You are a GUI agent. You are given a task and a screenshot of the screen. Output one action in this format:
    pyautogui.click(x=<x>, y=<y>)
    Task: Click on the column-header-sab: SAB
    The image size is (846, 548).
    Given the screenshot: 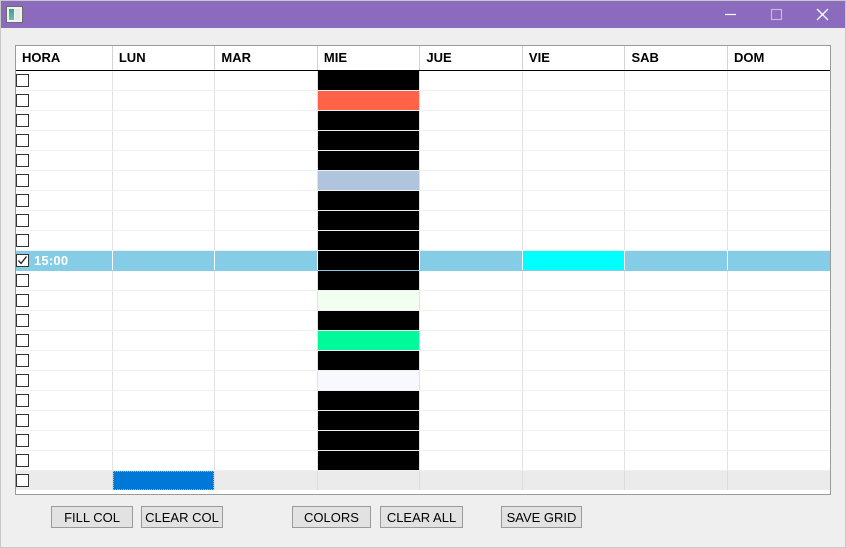 What is the action you would take?
    pyautogui.click(x=676, y=58)
    